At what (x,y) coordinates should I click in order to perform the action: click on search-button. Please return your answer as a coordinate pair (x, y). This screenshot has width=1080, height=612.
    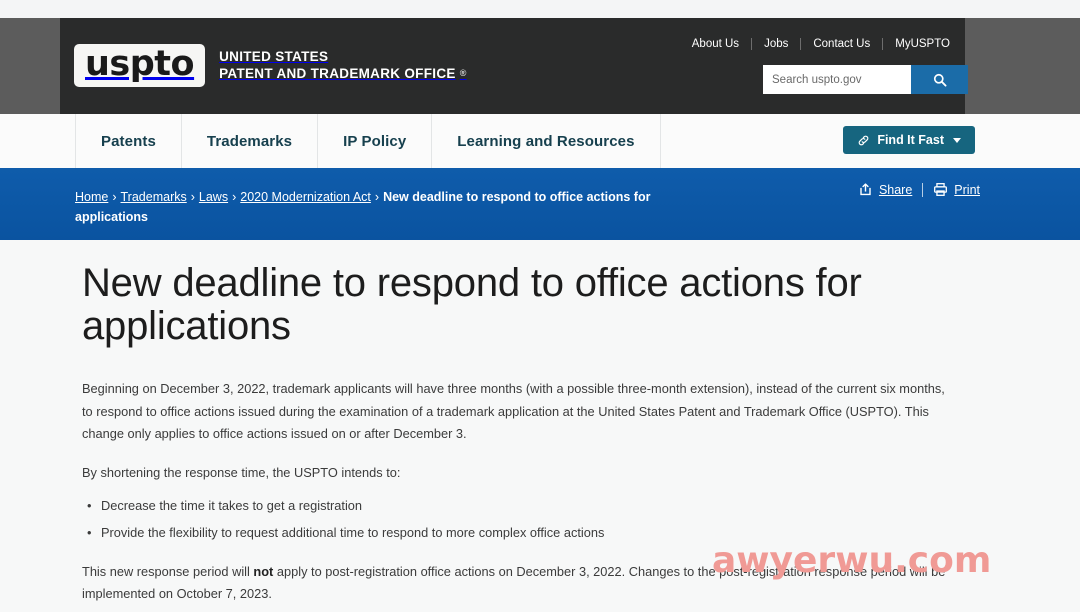
    Looking at the image, I should click on (939, 79).